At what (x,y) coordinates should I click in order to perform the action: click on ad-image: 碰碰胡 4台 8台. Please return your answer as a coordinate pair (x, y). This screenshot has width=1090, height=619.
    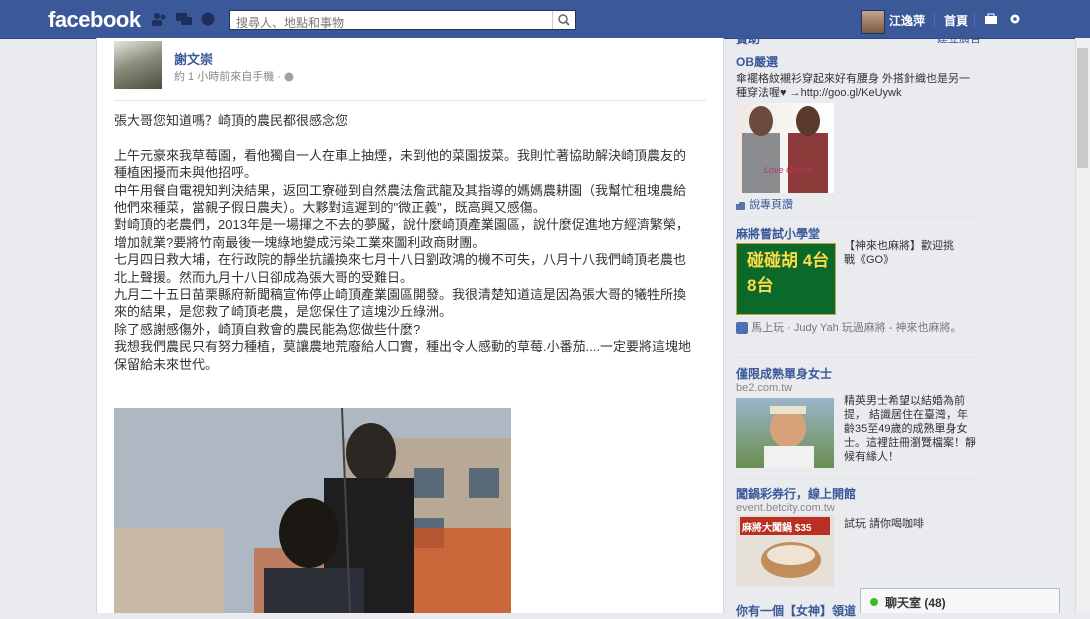
    Looking at the image, I should click on (786, 279).